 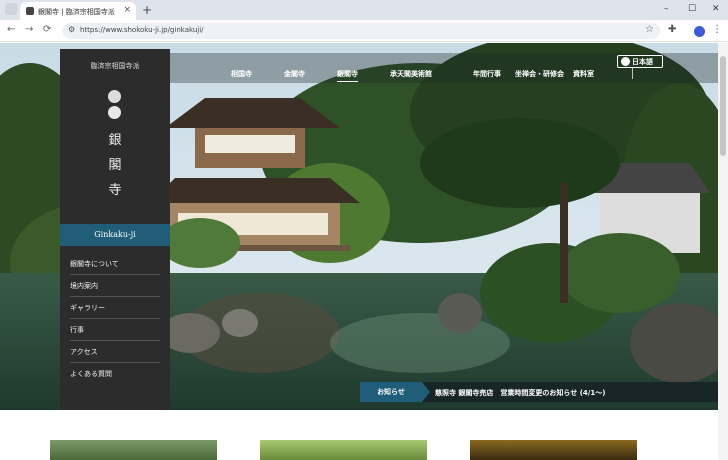 What do you see at coordinates (115, 235) in the screenshot?
I see `temple-romaji: Ginkaku-ji` at bounding box center [115, 235].